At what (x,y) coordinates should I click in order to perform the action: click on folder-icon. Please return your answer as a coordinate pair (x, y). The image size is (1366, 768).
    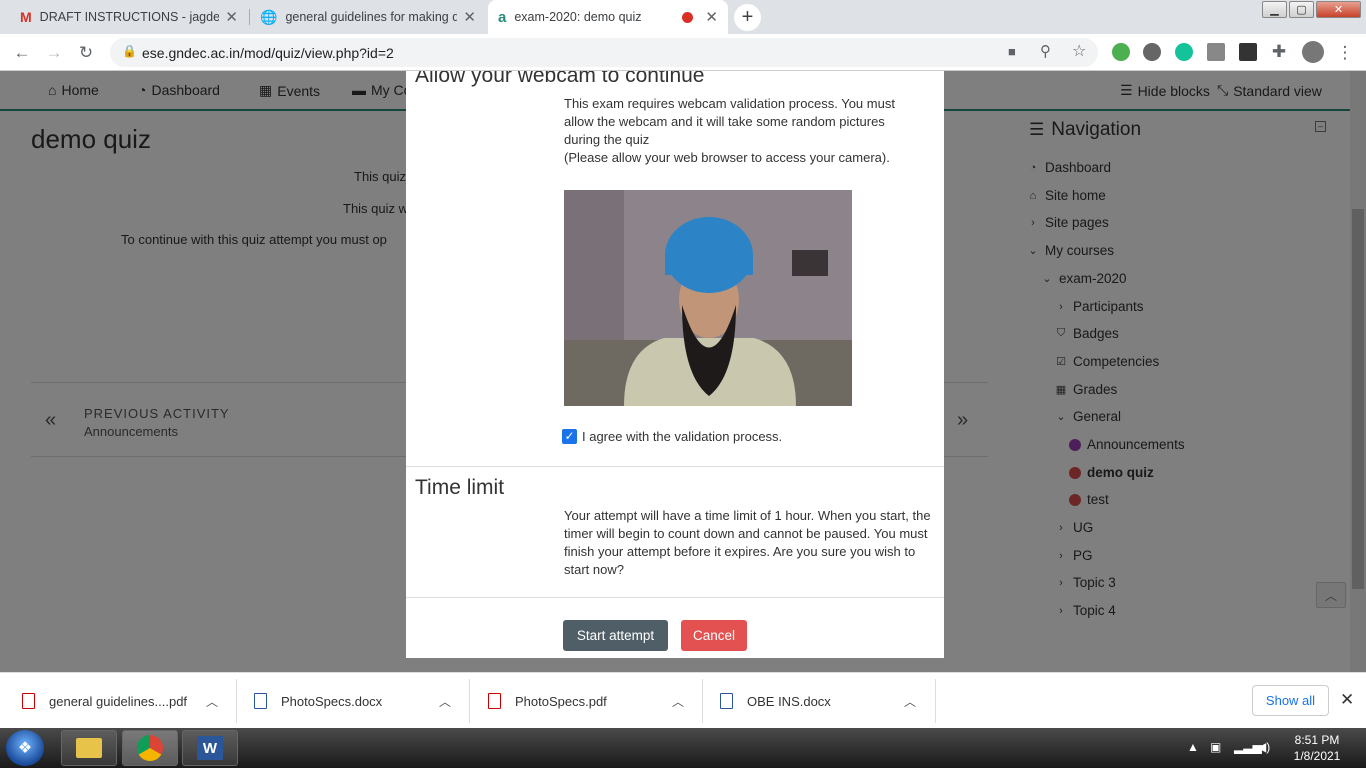
    Looking at the image, I should click on (89, 748).